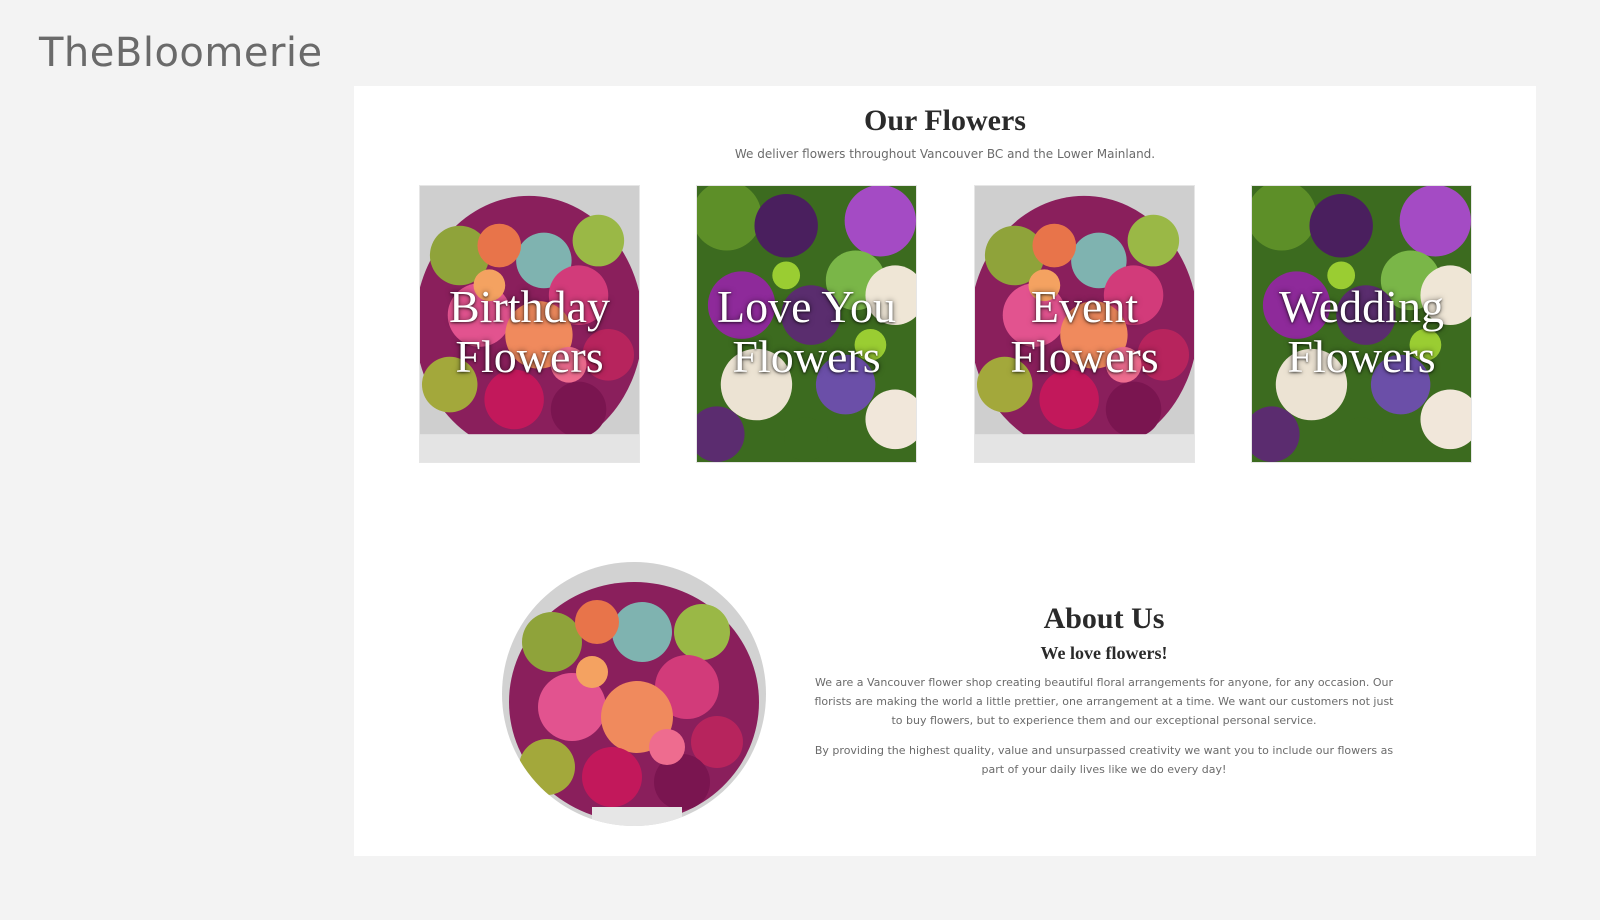  I want to click on category-card-birthday: Birthday Flowers, so click(529, 324).